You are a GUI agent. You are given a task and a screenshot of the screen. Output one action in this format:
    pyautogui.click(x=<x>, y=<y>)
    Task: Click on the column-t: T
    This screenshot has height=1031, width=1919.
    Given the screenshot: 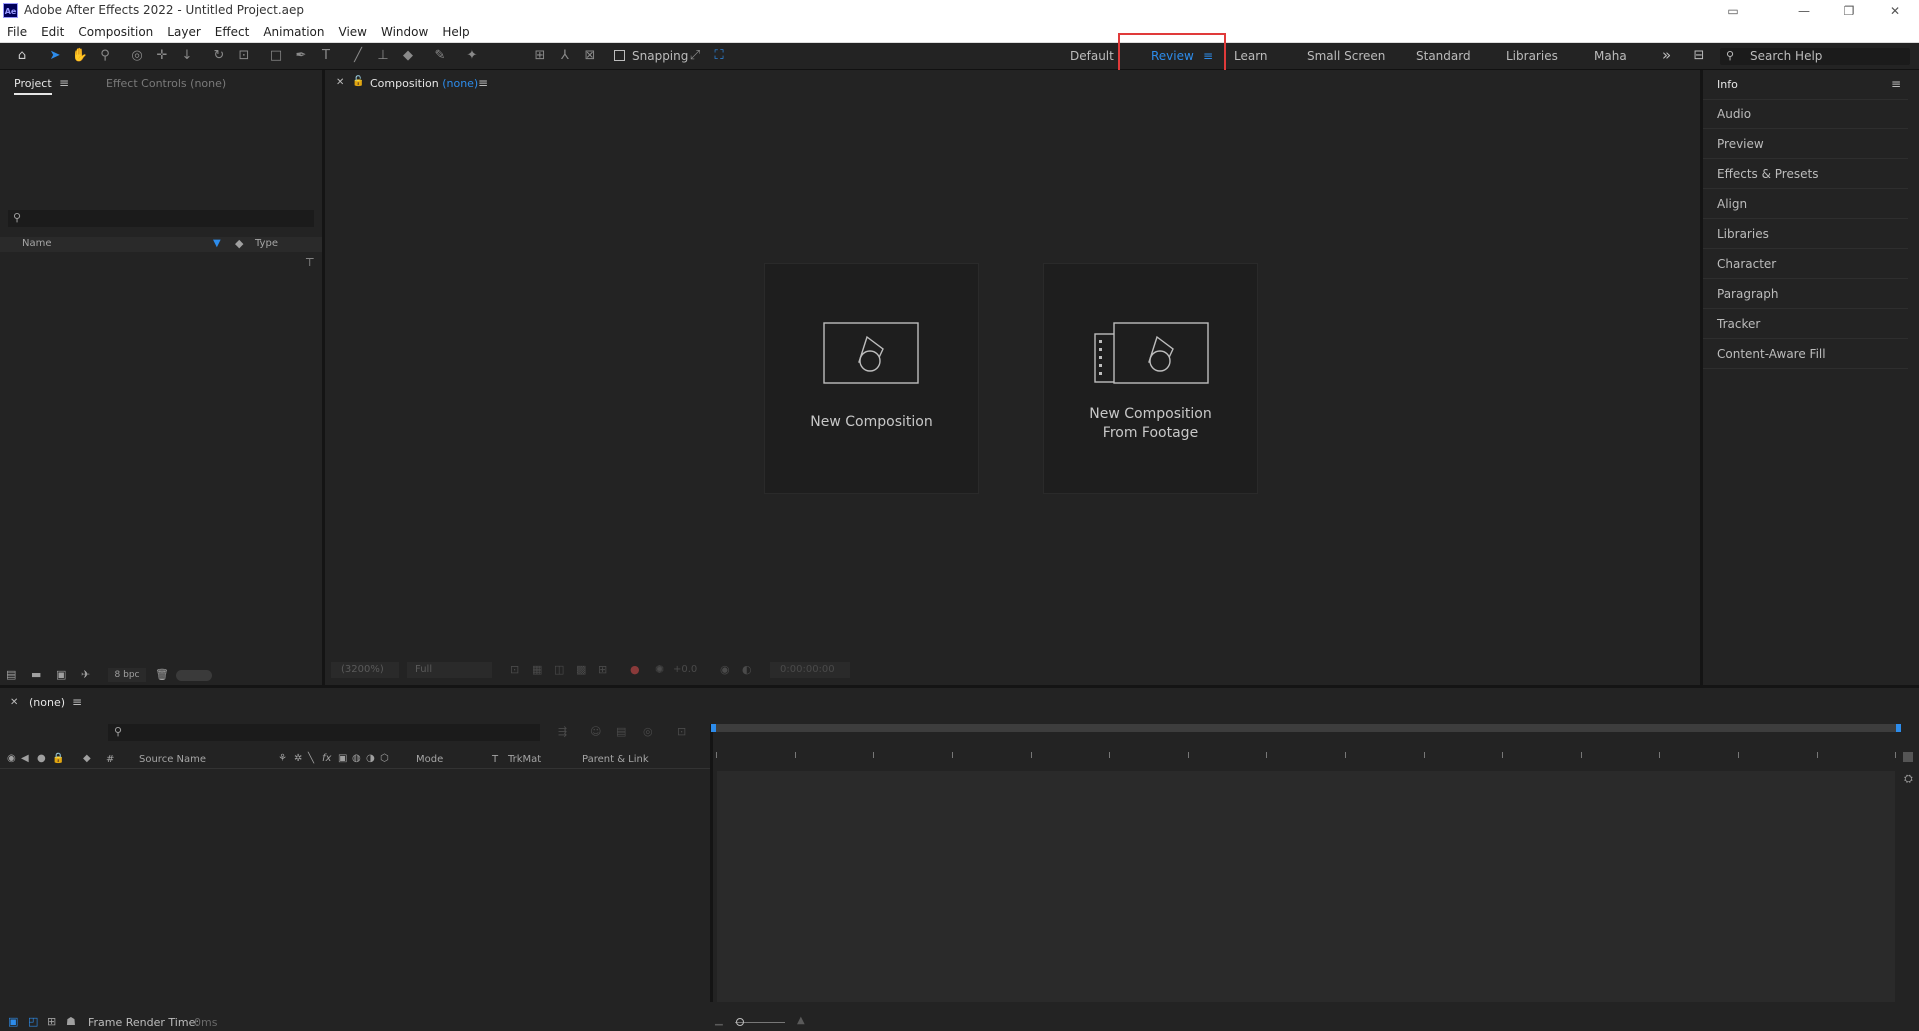 What is the action you would take?
    pyautogui.click(x=495, y=759)
    